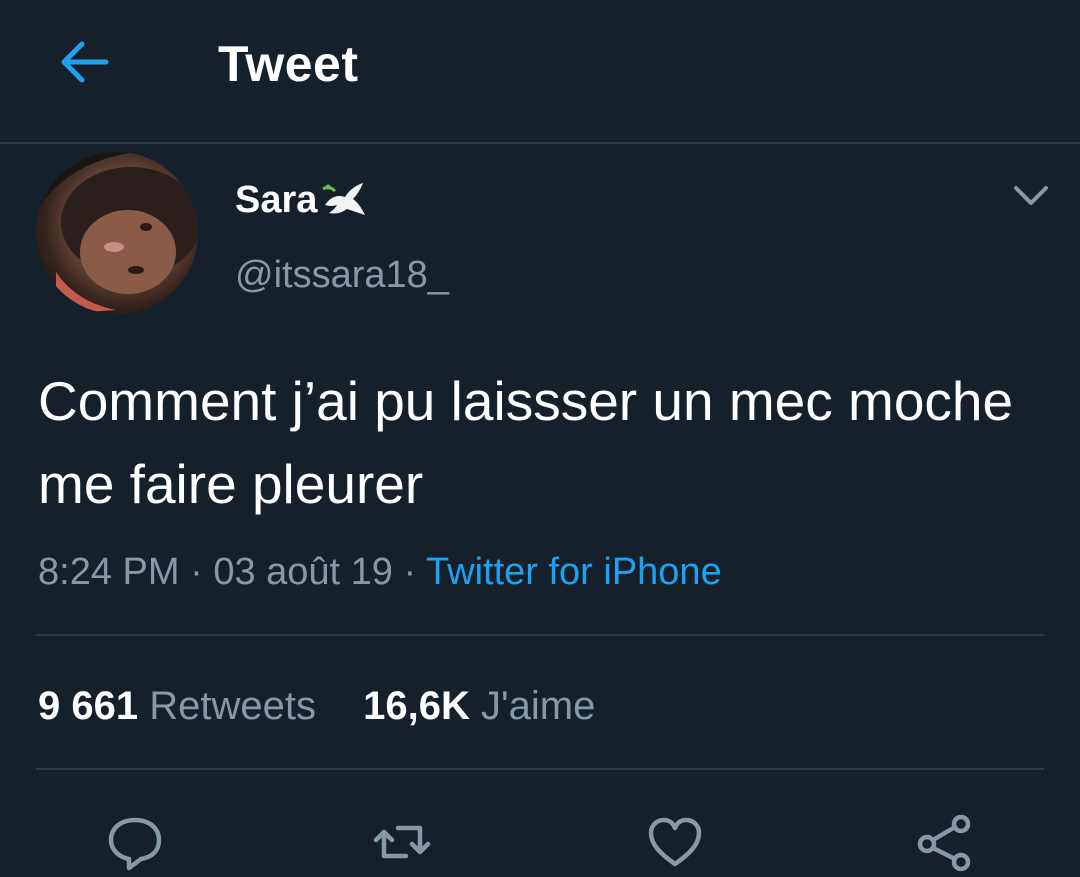  What do you see at coordinates (342, 275) in the screenshot?
I see `author-handle: @itssara18_` at bounding box center [342, 275].